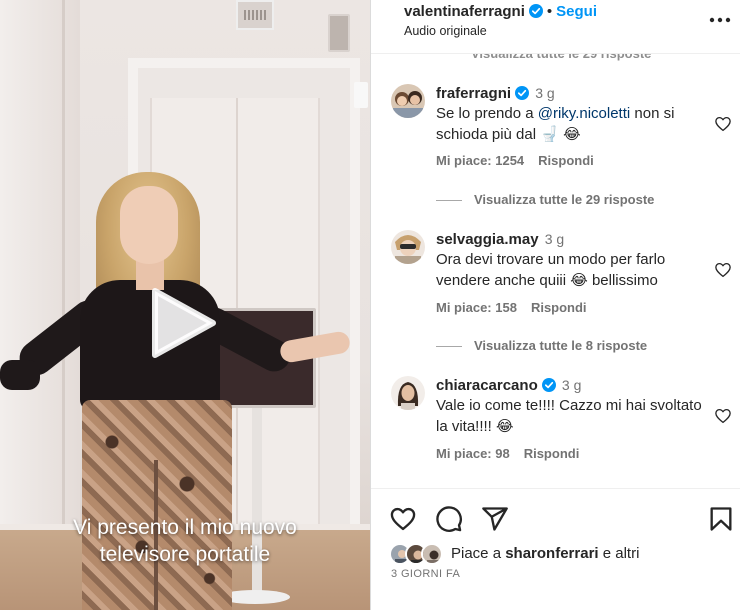 Image resolution: width=740 pixels, height=610 pixels. What do you see at coordinates (185, 527) in the screenshot?
I see `caption-line-1: Vi presento il mio nuovo` at bounding box center [185, 527].